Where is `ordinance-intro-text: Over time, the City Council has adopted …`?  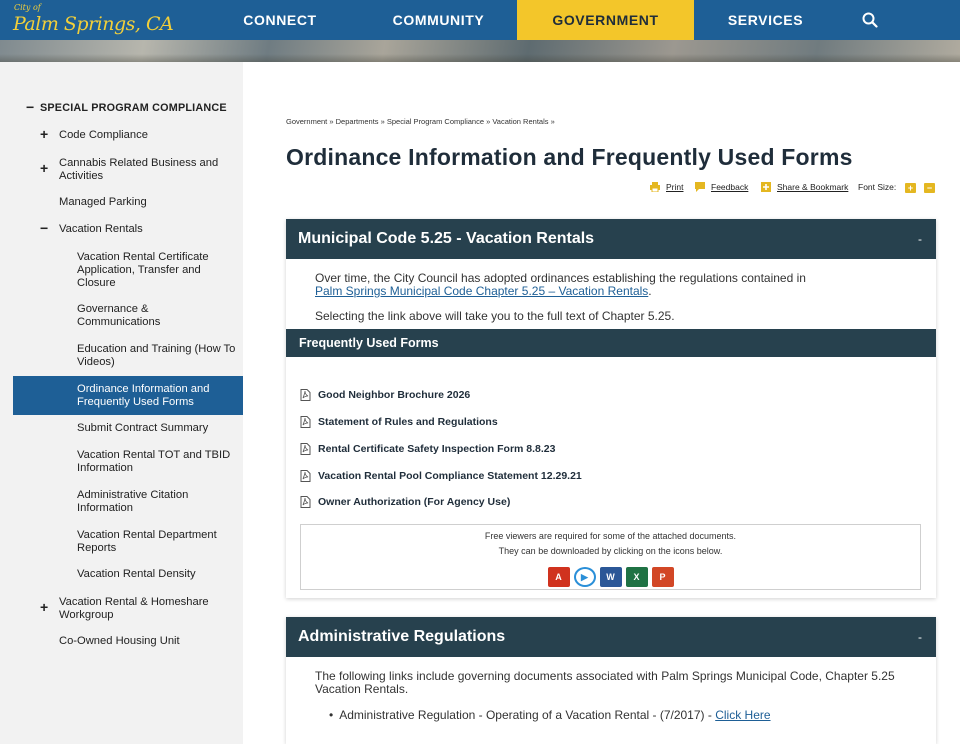 ordinance-intro-text: Over time, the City Council has adopted … is located at coordinates (620, 285).